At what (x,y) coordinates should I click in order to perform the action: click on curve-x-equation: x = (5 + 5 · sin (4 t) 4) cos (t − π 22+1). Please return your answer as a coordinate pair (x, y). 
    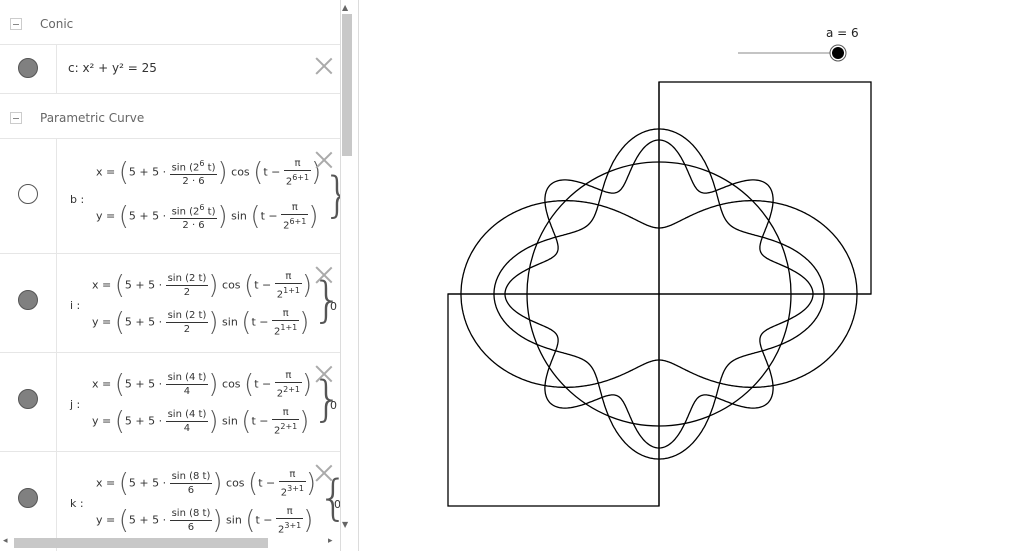
    Looking at the image, I should click on (202, 384).